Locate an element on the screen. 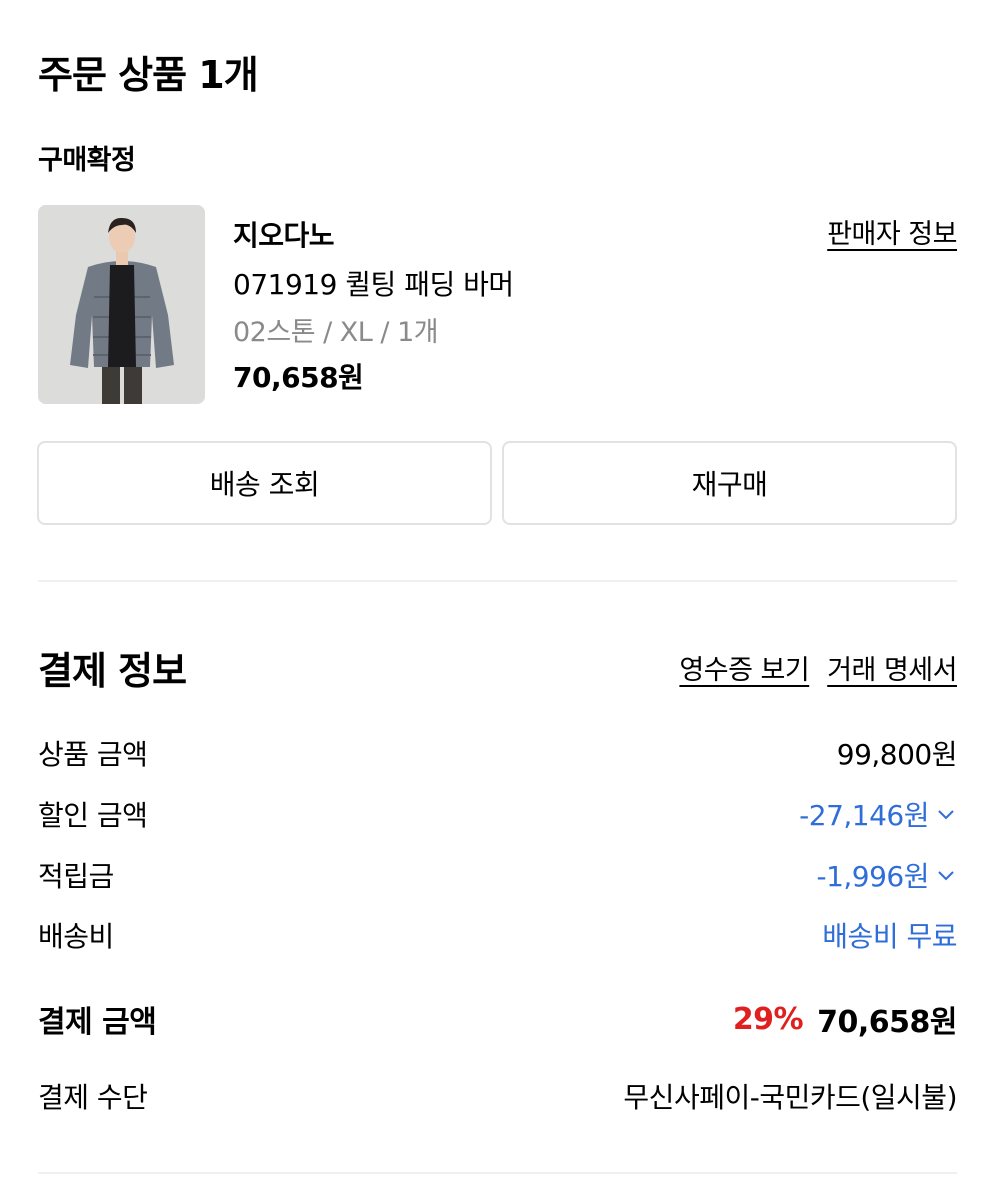 Image resolution: width=993 pixels, height=1200 pixels. total-payment-label: 결제 금액 is located at coordinates (97, 1022).